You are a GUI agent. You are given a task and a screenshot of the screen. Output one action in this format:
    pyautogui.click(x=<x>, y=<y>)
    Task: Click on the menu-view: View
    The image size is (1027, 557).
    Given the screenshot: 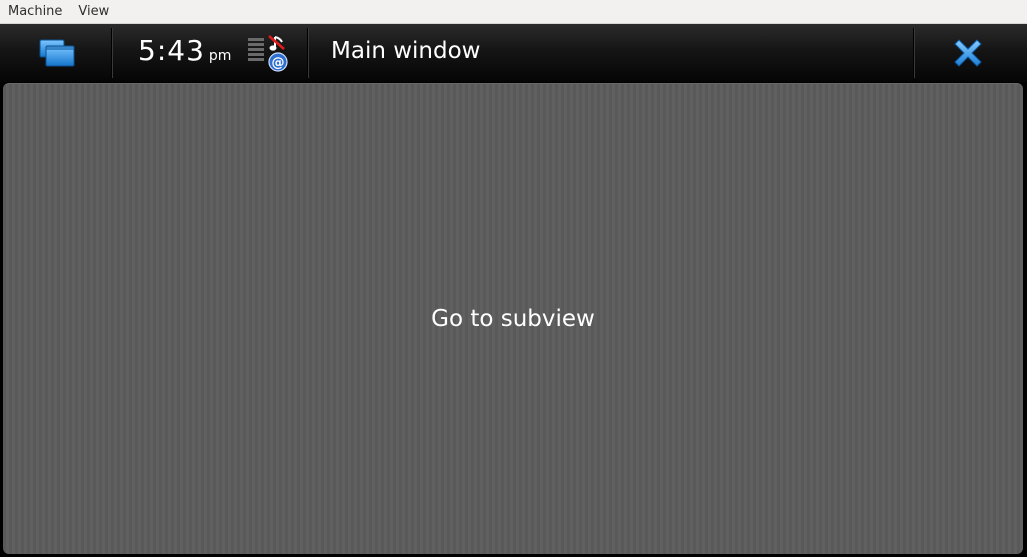 What is the action you would take?
    pyautogui.click(x=93, y=12)
    